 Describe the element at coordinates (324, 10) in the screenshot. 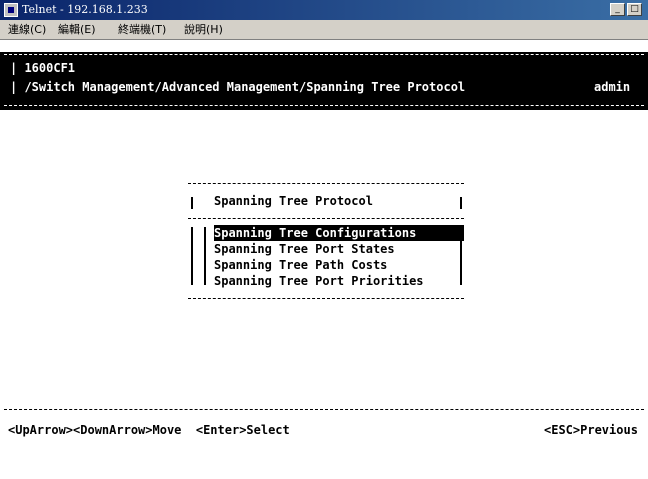

I see `window-title-bar: Telnet - 192.168.1.233 _ □` at that location.